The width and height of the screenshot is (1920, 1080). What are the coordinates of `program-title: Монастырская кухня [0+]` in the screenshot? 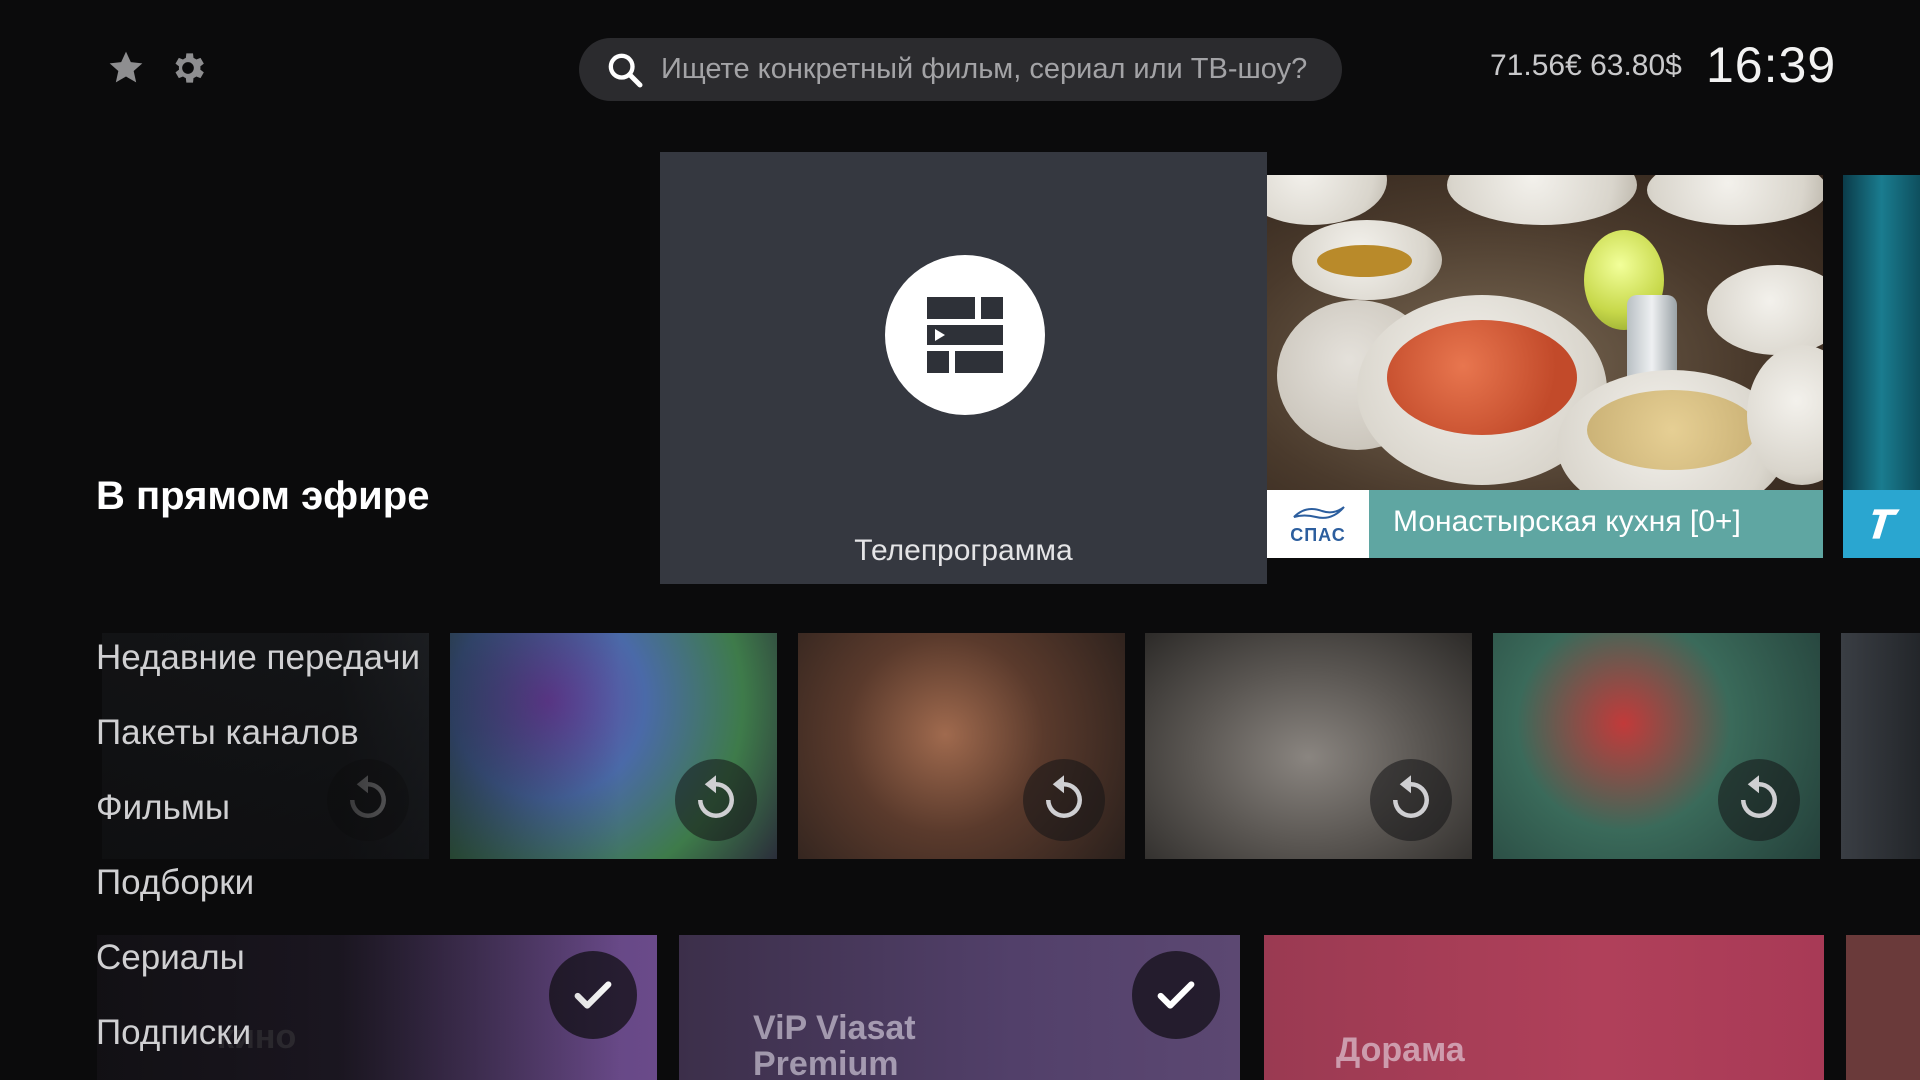 It's located at (1567, 521).